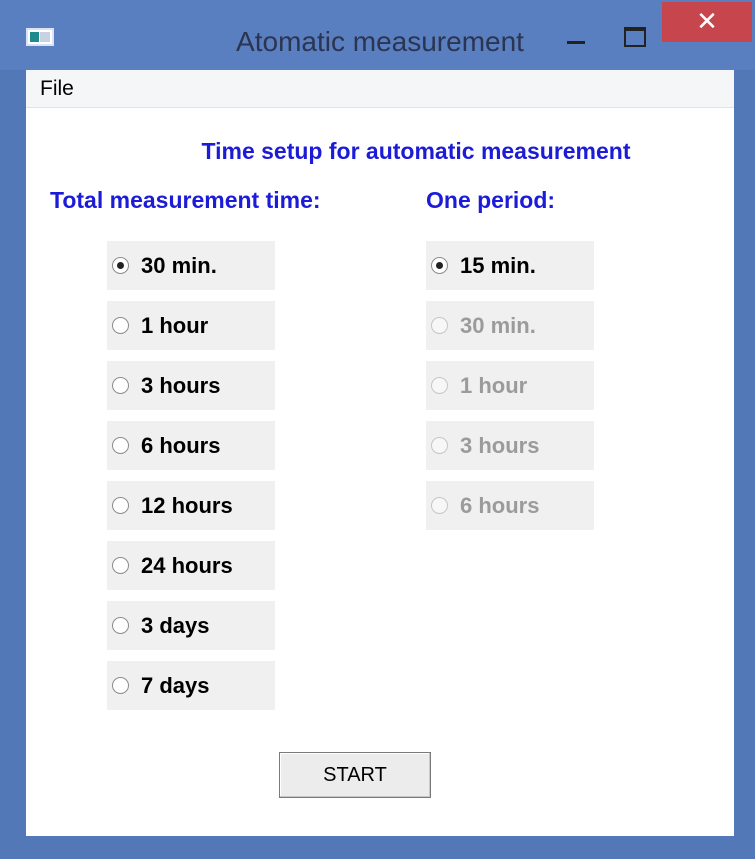 Image resolution: width=755 pixels, height=859 pixels. I want to click on total-option-12hours: 12 hours, so click(191, 505).